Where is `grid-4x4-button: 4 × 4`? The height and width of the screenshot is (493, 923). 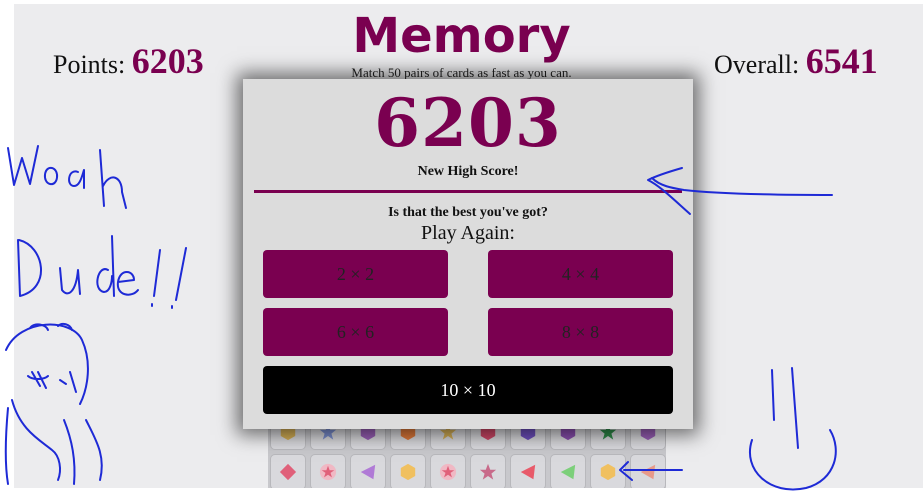 grid-4x4-button: 4 × 4 is located at coordinates (580, 274).